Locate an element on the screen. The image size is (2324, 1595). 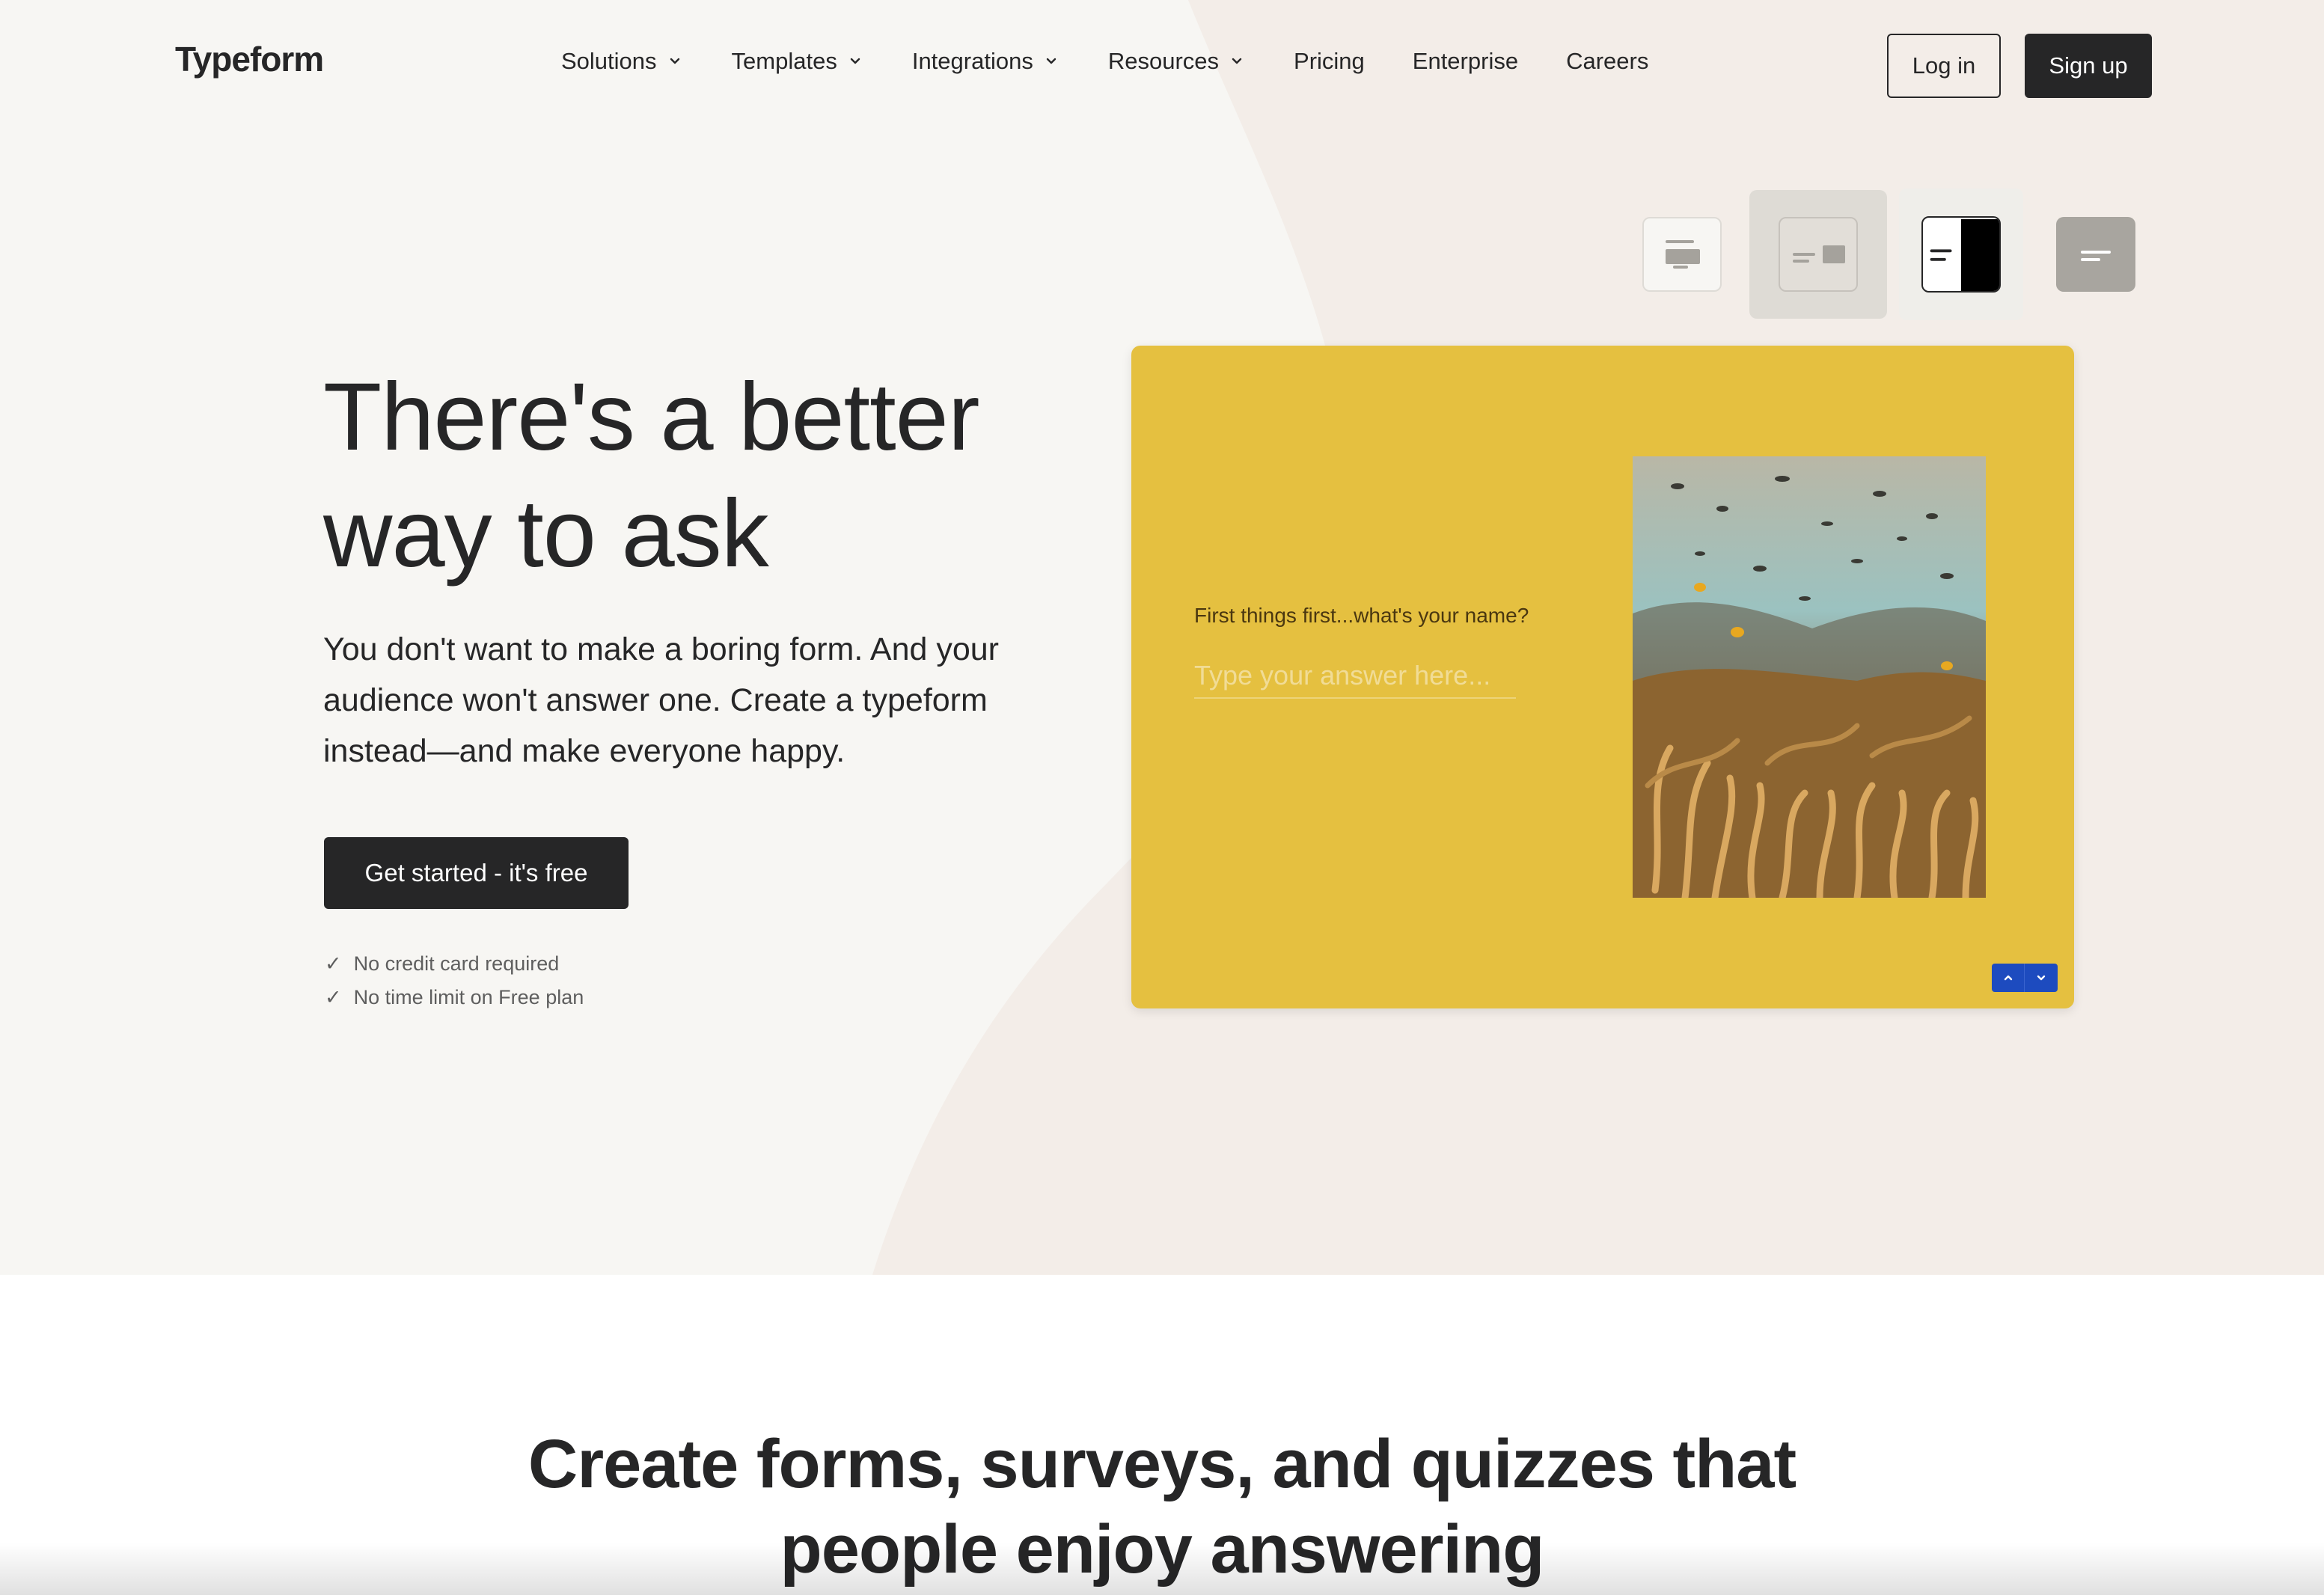
coral-reef-image is located at coordinates (1809, 677).